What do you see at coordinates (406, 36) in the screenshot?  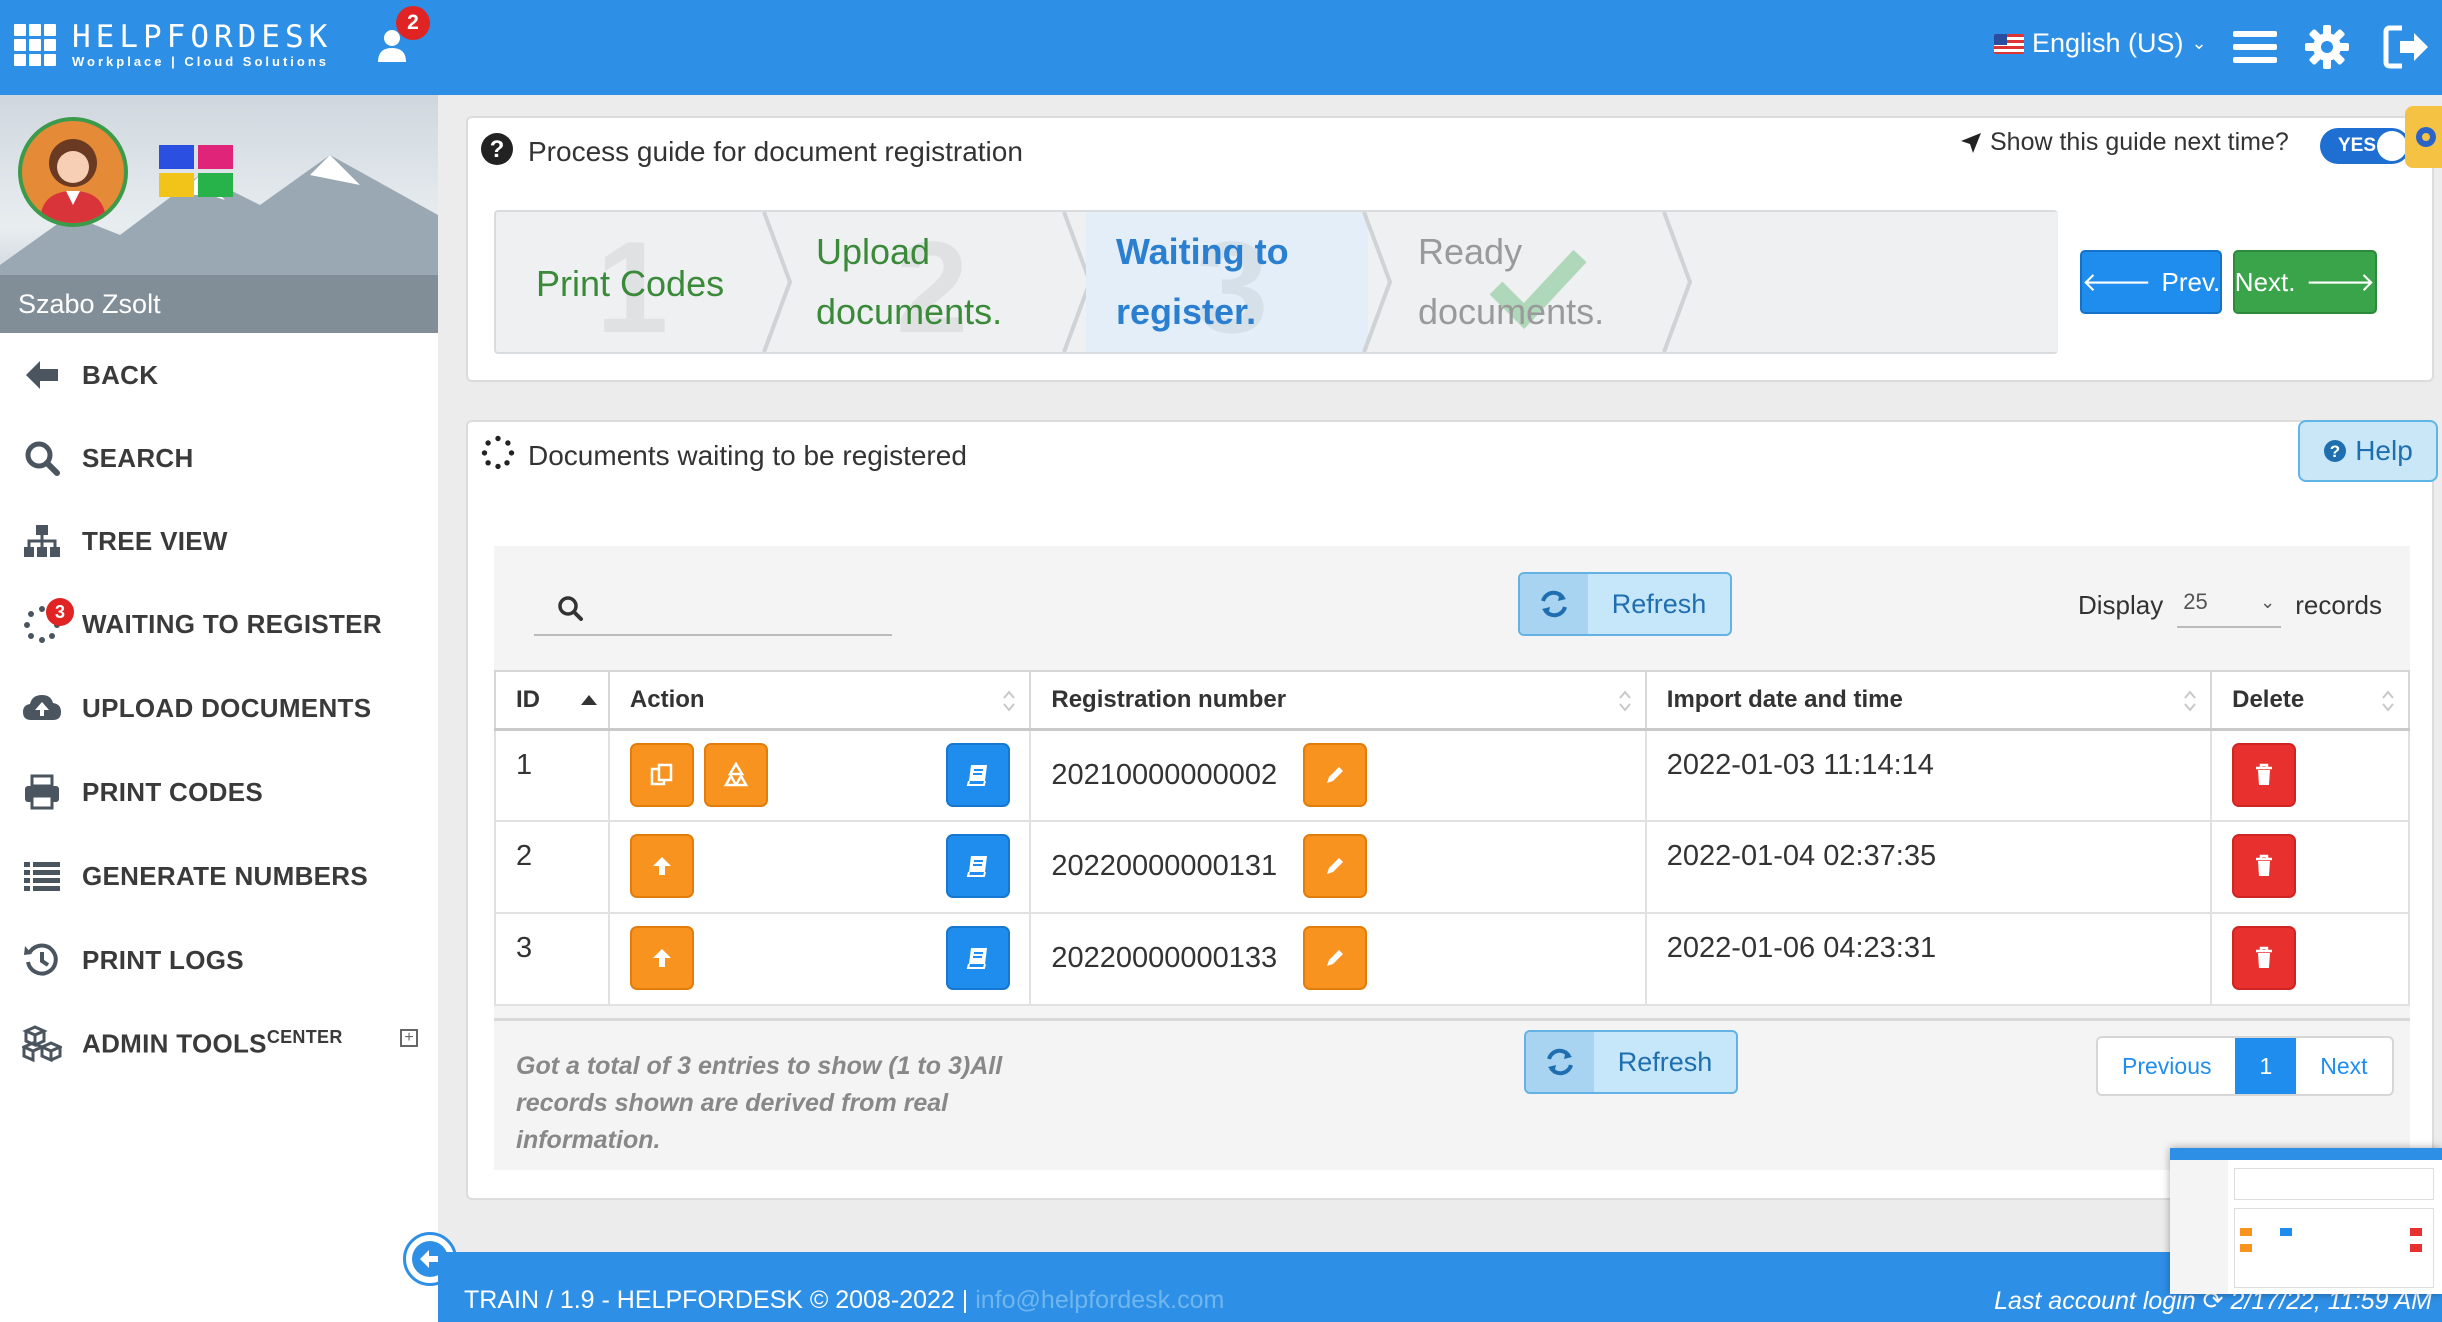 I see `user-notifications: 2` at bounding box center [406, 36].